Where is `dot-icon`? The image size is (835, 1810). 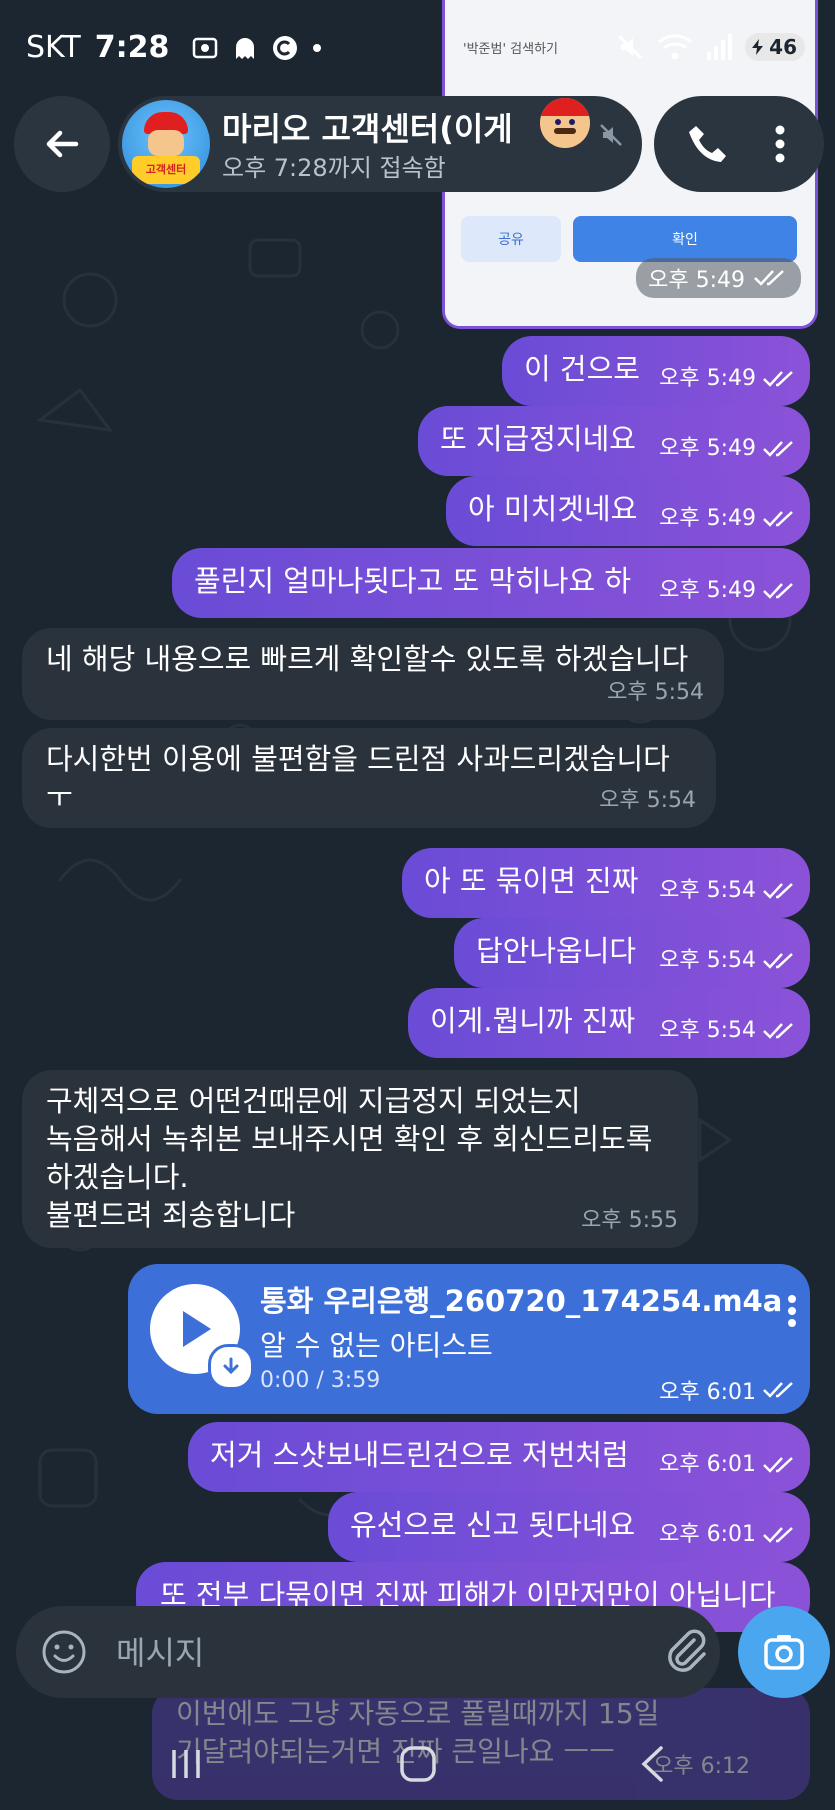
dot-icon is located at coordinates (317, 47).